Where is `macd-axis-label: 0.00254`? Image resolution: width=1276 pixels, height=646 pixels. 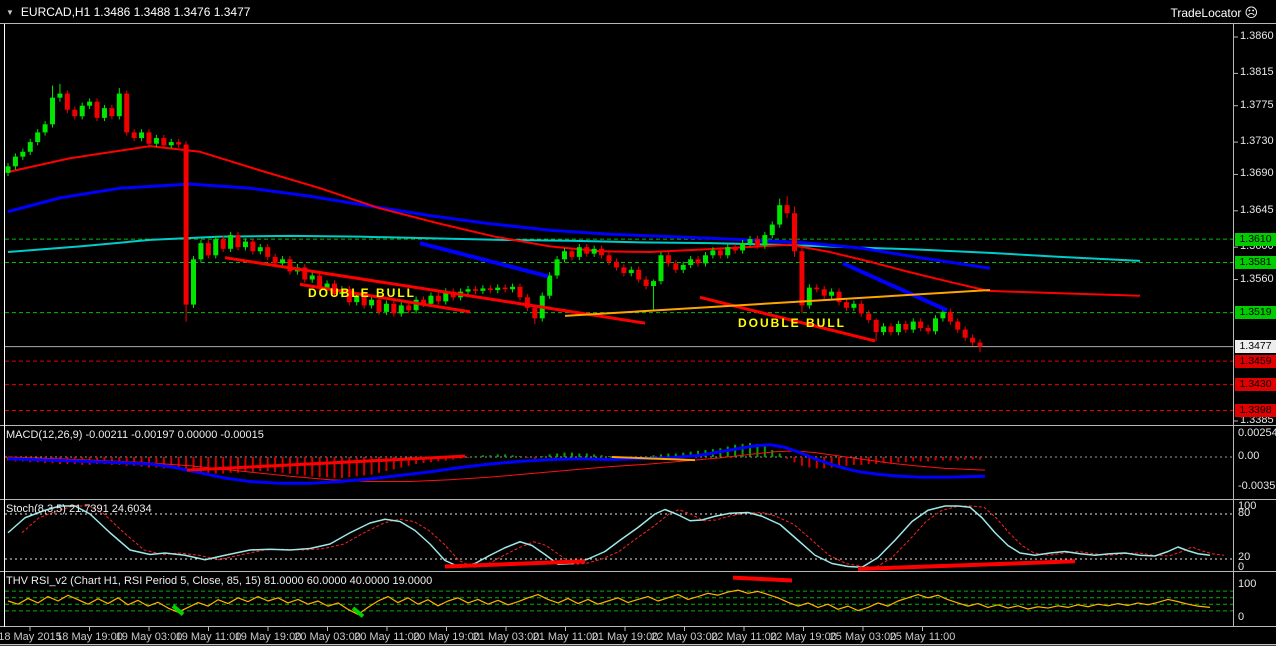
macd-axis-label: 0.00254 is located at coordinates (1257, 433).